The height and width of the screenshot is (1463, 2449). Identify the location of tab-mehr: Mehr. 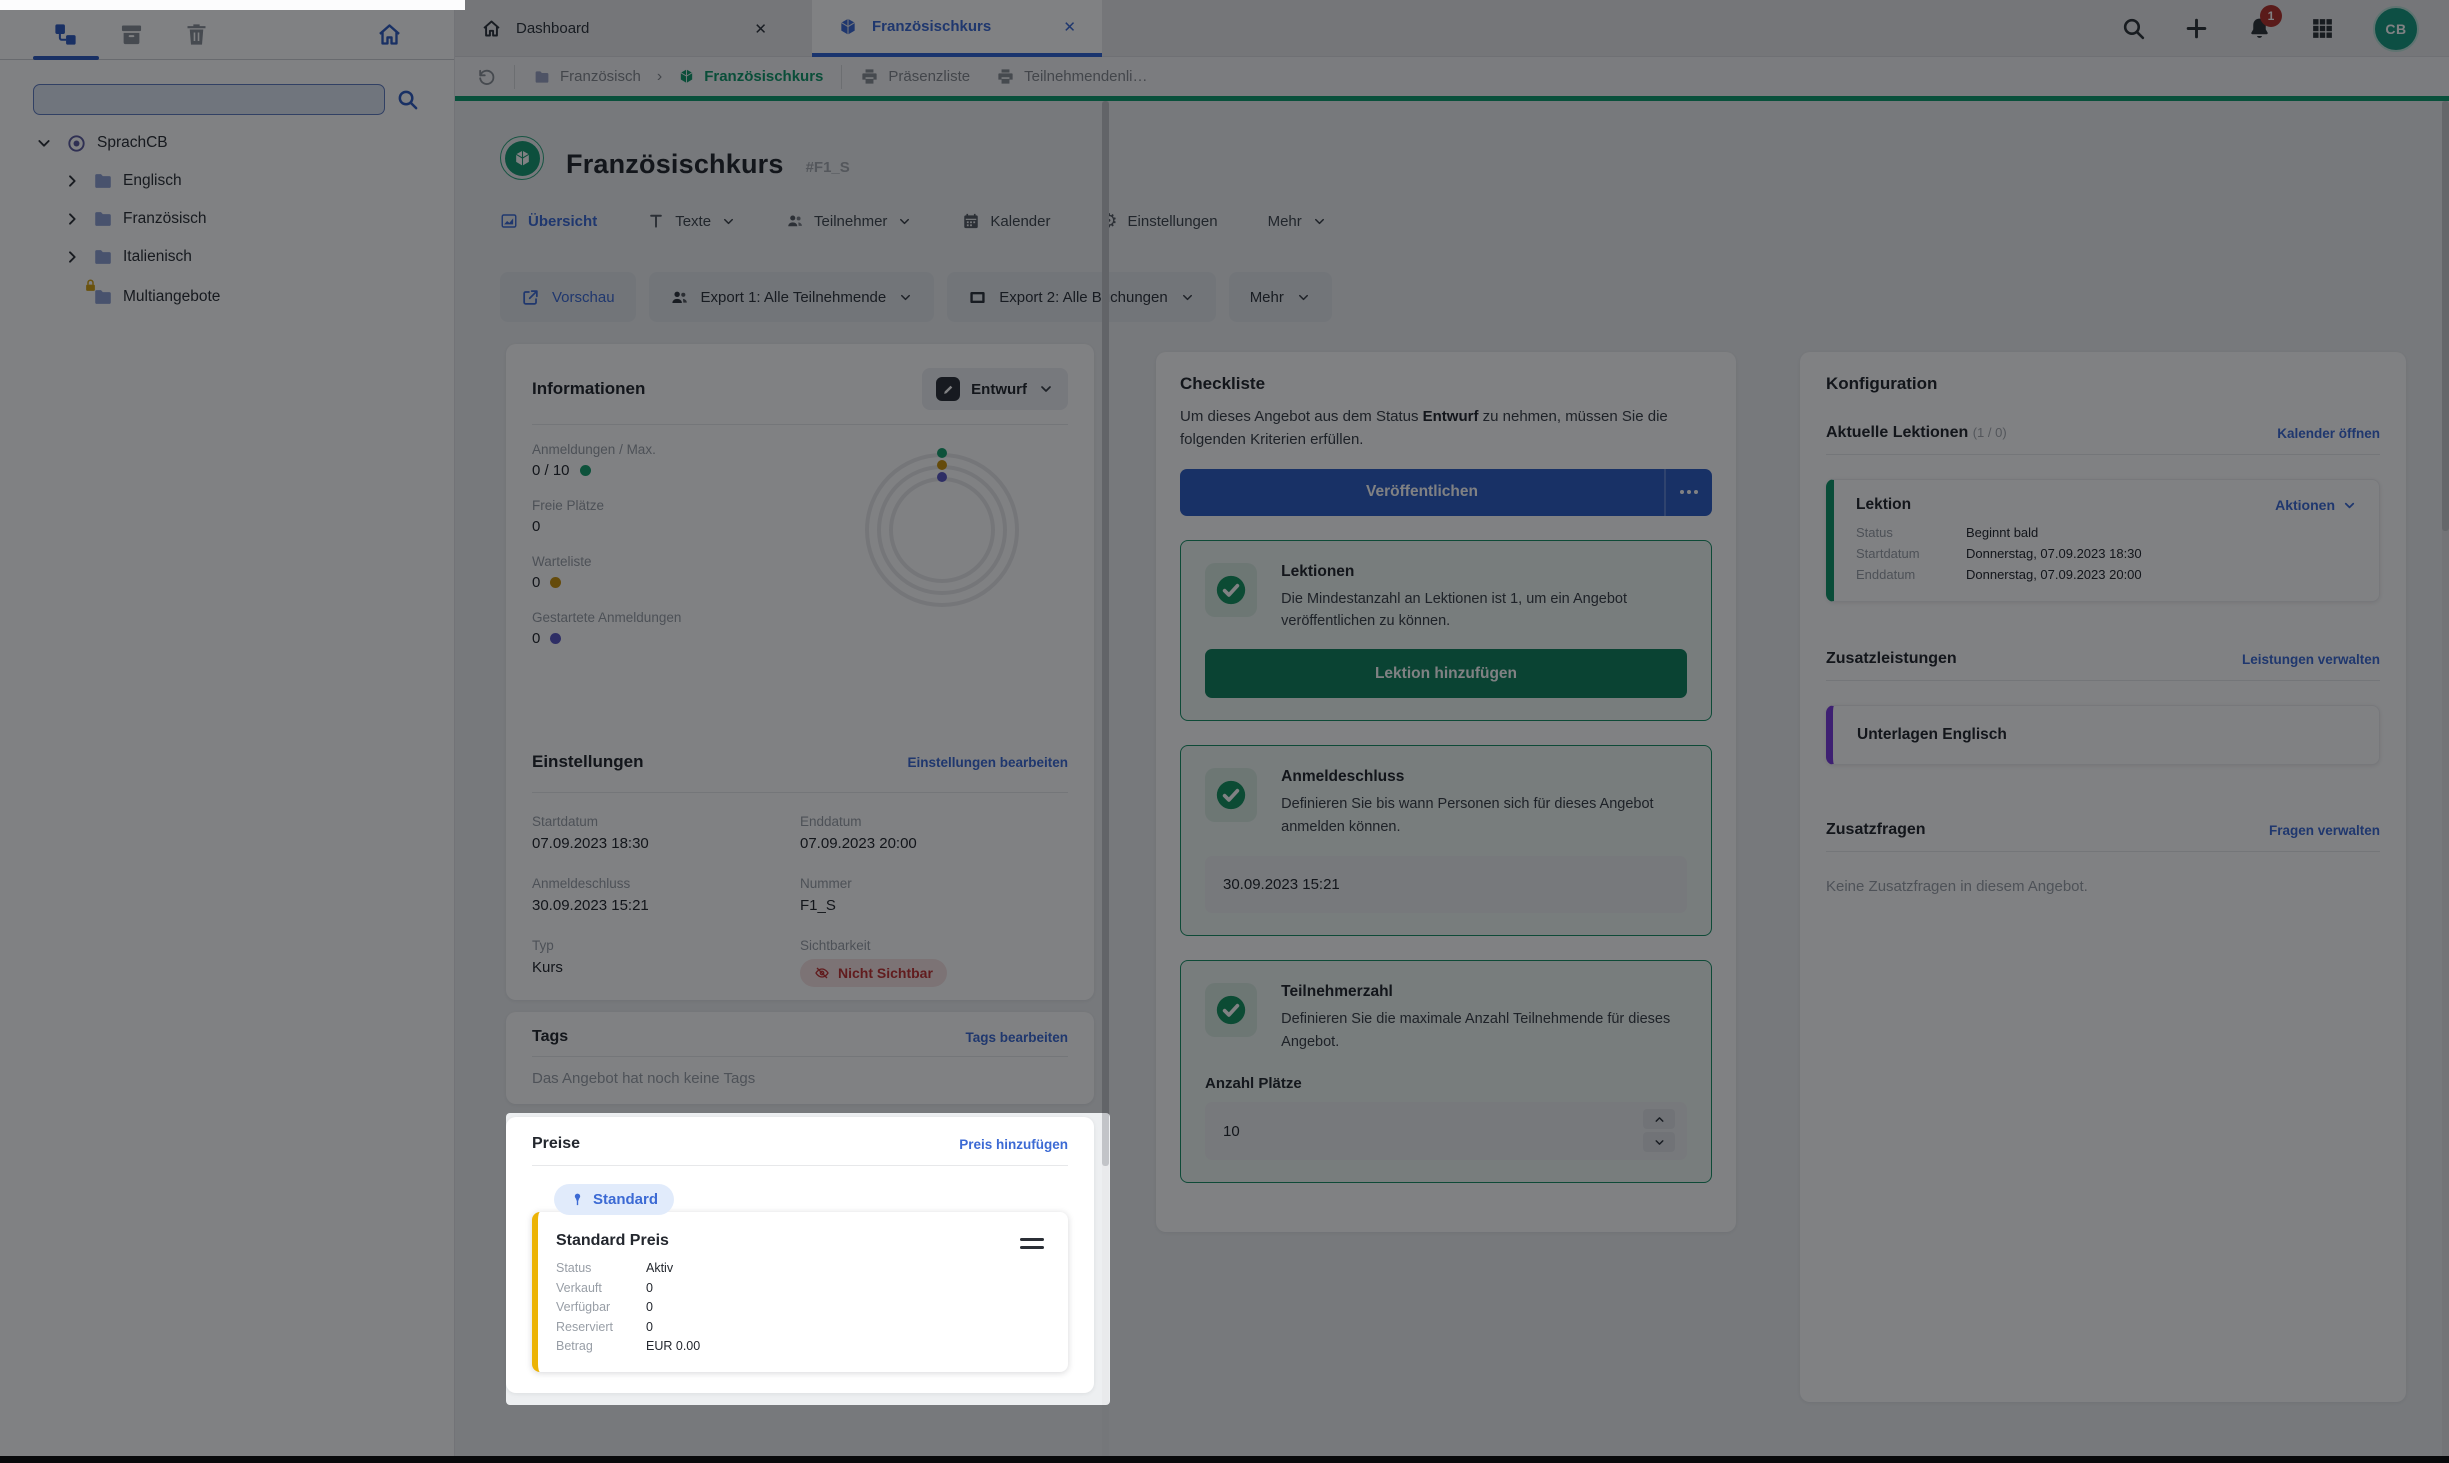
(1297, 221).